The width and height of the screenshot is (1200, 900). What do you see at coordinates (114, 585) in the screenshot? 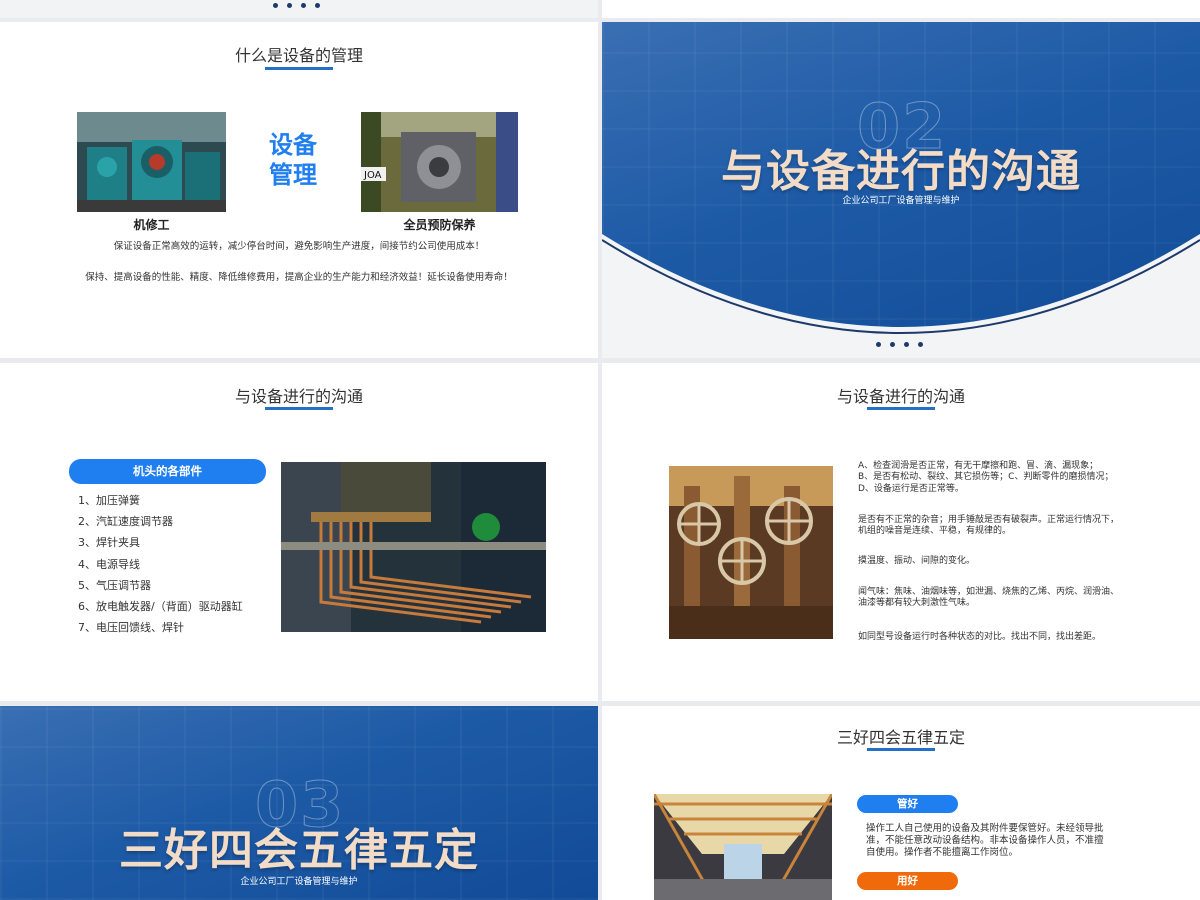
I see `list-item: 5、气压调节器` at bounding box center [114, 585].